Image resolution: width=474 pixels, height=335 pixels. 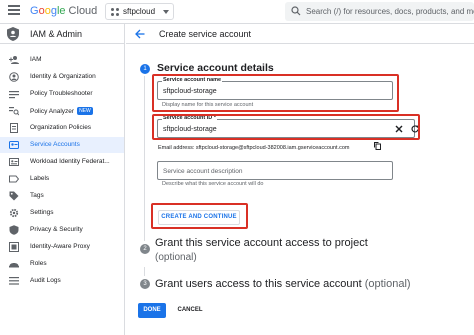 I want to click on field-placeholder: Service account description, so click(x=203, y=171).